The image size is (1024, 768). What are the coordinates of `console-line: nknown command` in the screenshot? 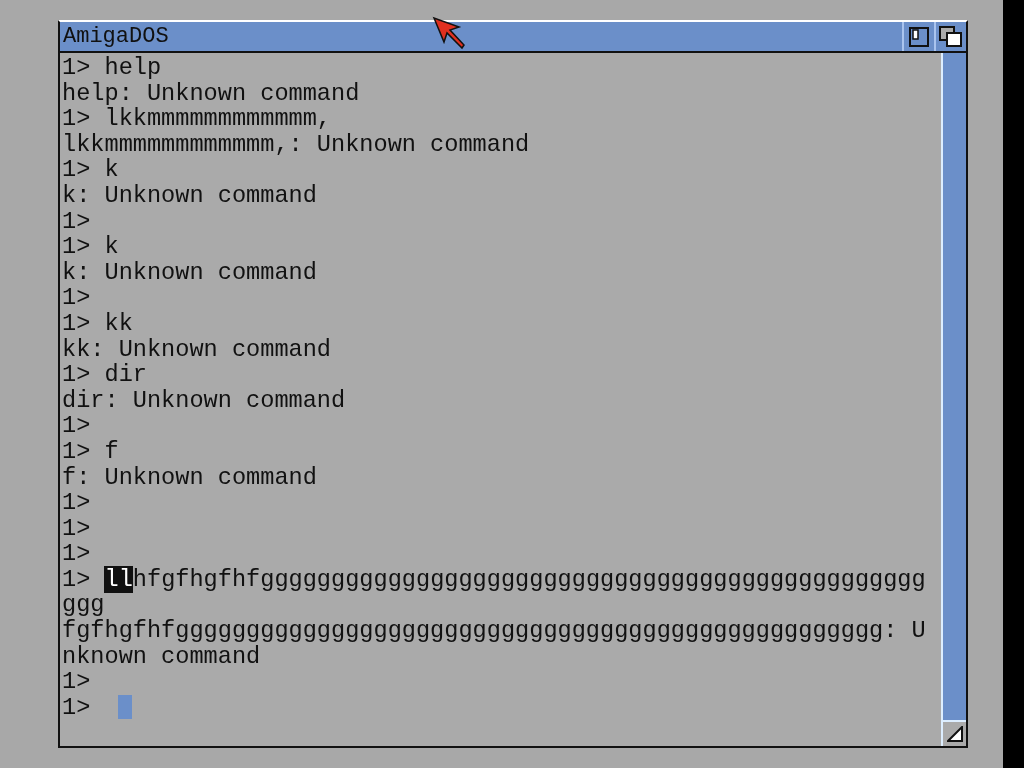 It's located at (161, 656).